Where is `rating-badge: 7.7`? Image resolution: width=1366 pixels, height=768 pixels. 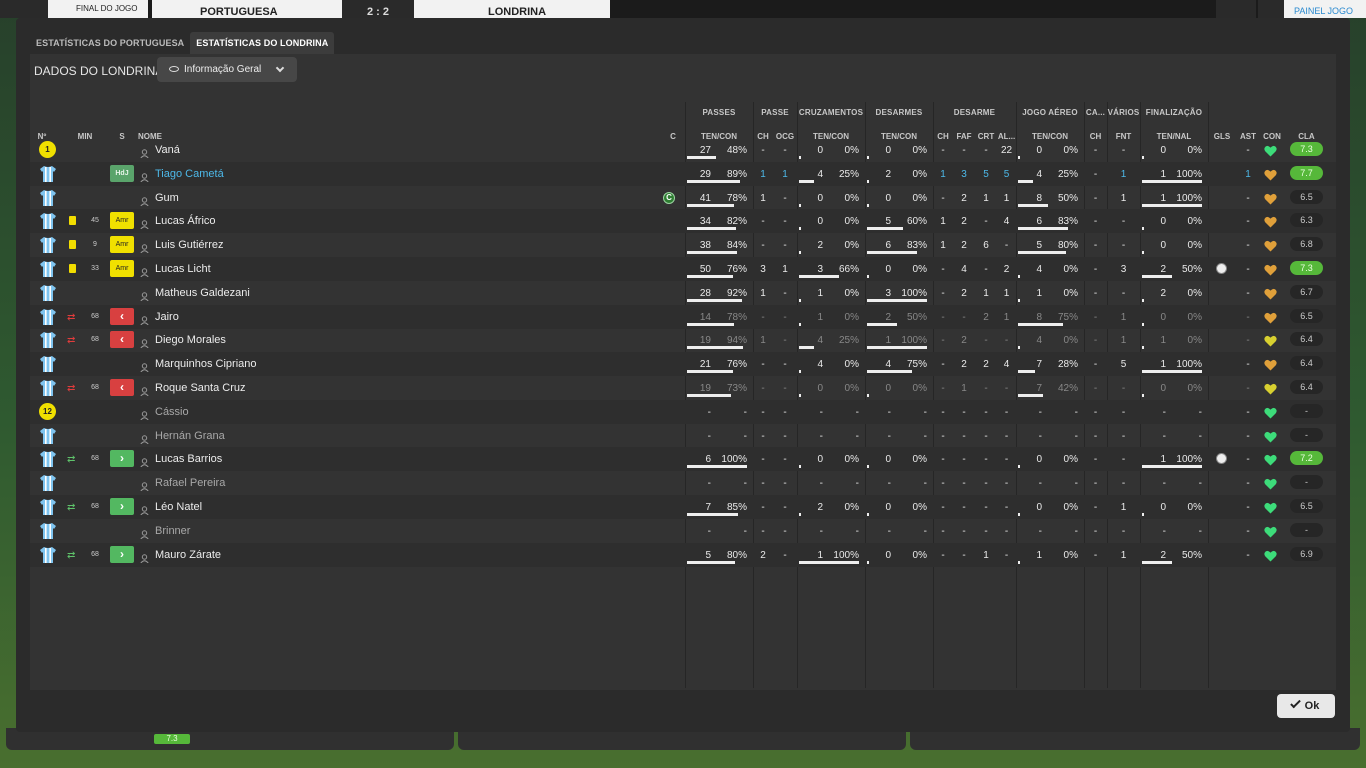 rating-badge: 7.7 is located at coordinates (1306, 172).